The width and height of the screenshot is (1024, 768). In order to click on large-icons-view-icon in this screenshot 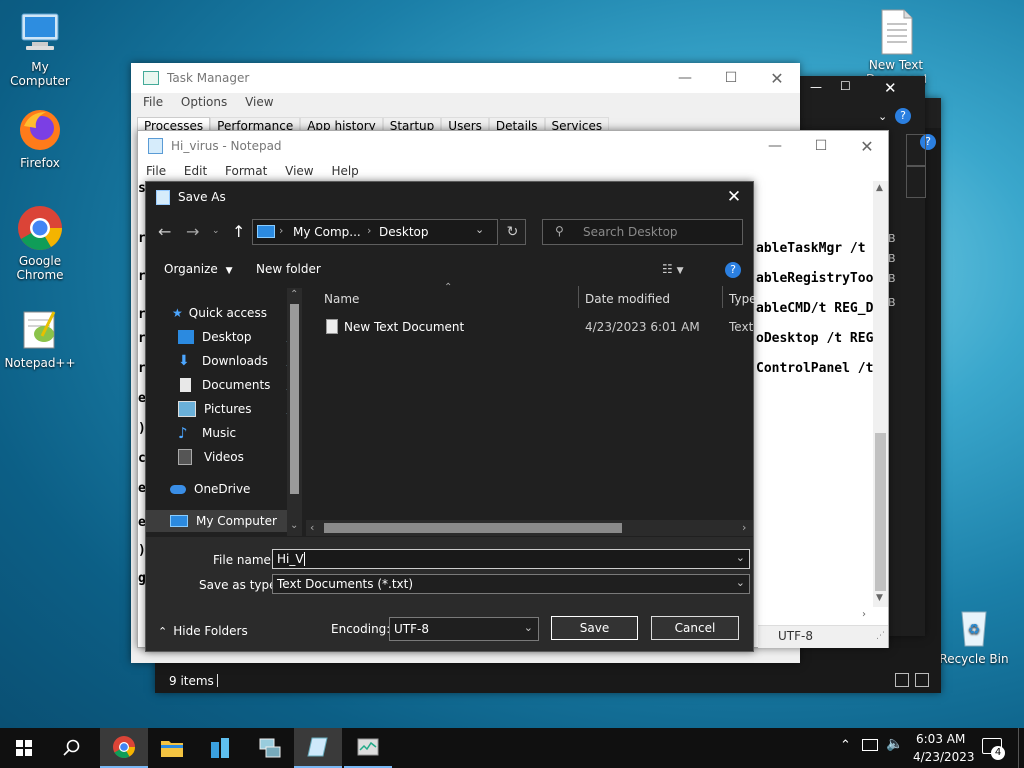, I will do `click(922, 680)`.